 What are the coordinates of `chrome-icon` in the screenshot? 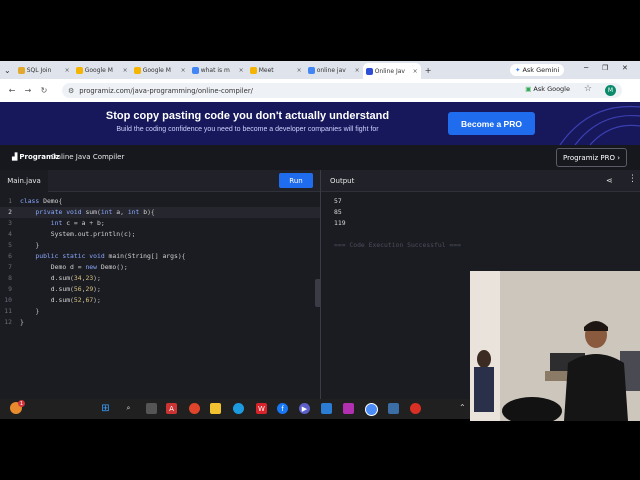 It's located at (194, 408).